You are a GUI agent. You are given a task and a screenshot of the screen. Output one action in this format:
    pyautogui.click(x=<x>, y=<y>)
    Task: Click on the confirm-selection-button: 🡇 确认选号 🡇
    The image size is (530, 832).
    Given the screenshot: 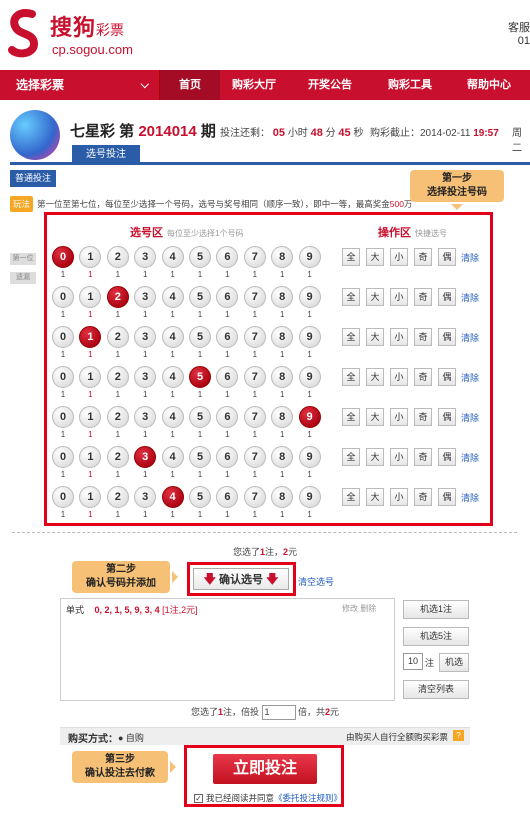 What is the action you would take?
    pyautogui.click(x=241, y=579)
    